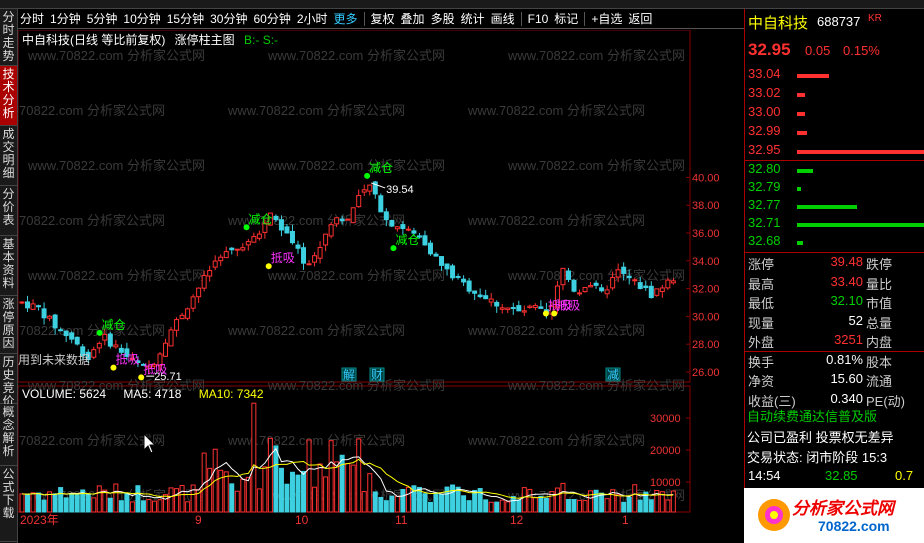  I want to click on x-axis-label: 2023年, so click(39, 520).